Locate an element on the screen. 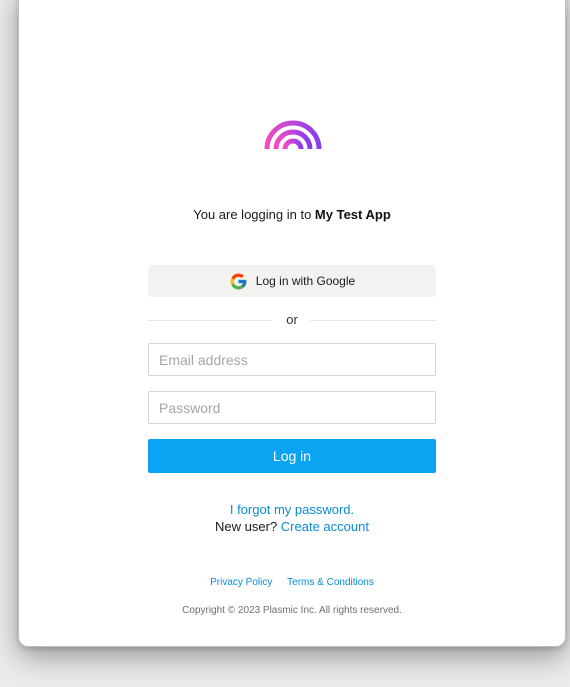 Image resolution: width=570 pixels, height=687 pixels. login-button: Log in is located at coordinates (292, 456).